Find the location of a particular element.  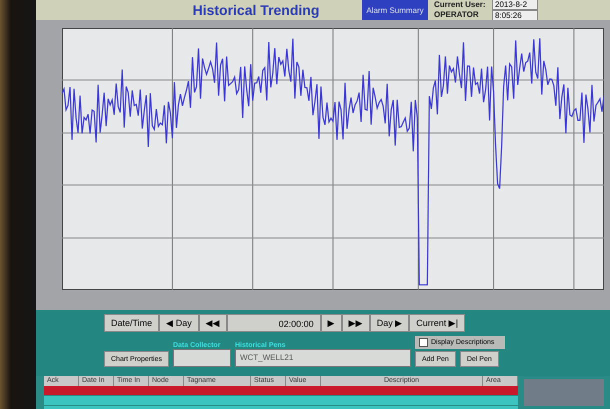

date-display: 2013-8-2 is located at coordinates (515, 5).